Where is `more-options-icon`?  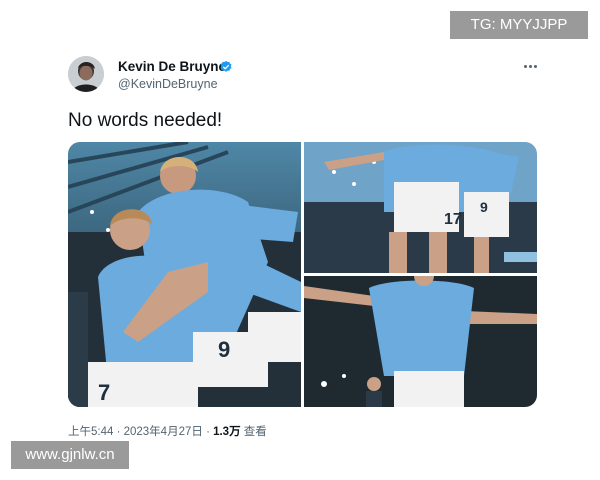 more-options-icon is located at coordinates (530, 66).